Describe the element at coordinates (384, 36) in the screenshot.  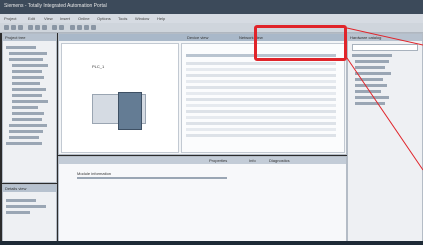
I see `callout-line-upper` at that location.